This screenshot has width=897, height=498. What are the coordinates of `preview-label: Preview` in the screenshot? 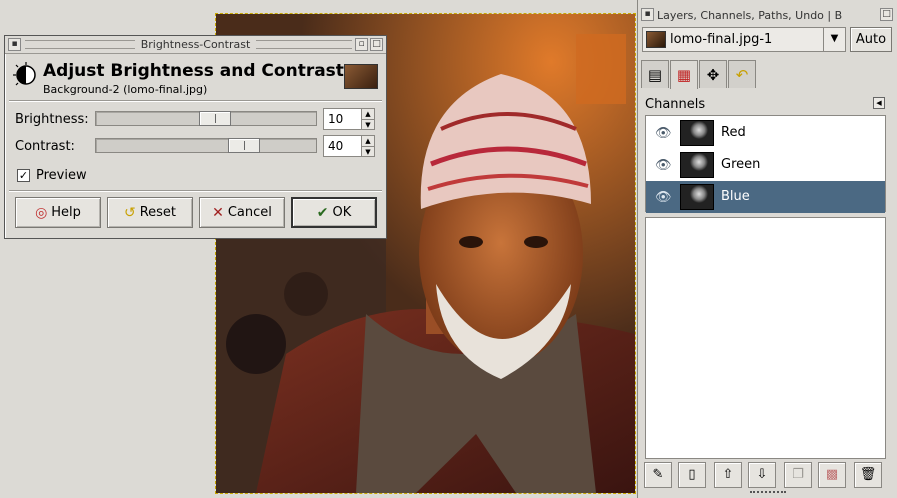 It's located at (61, 175).